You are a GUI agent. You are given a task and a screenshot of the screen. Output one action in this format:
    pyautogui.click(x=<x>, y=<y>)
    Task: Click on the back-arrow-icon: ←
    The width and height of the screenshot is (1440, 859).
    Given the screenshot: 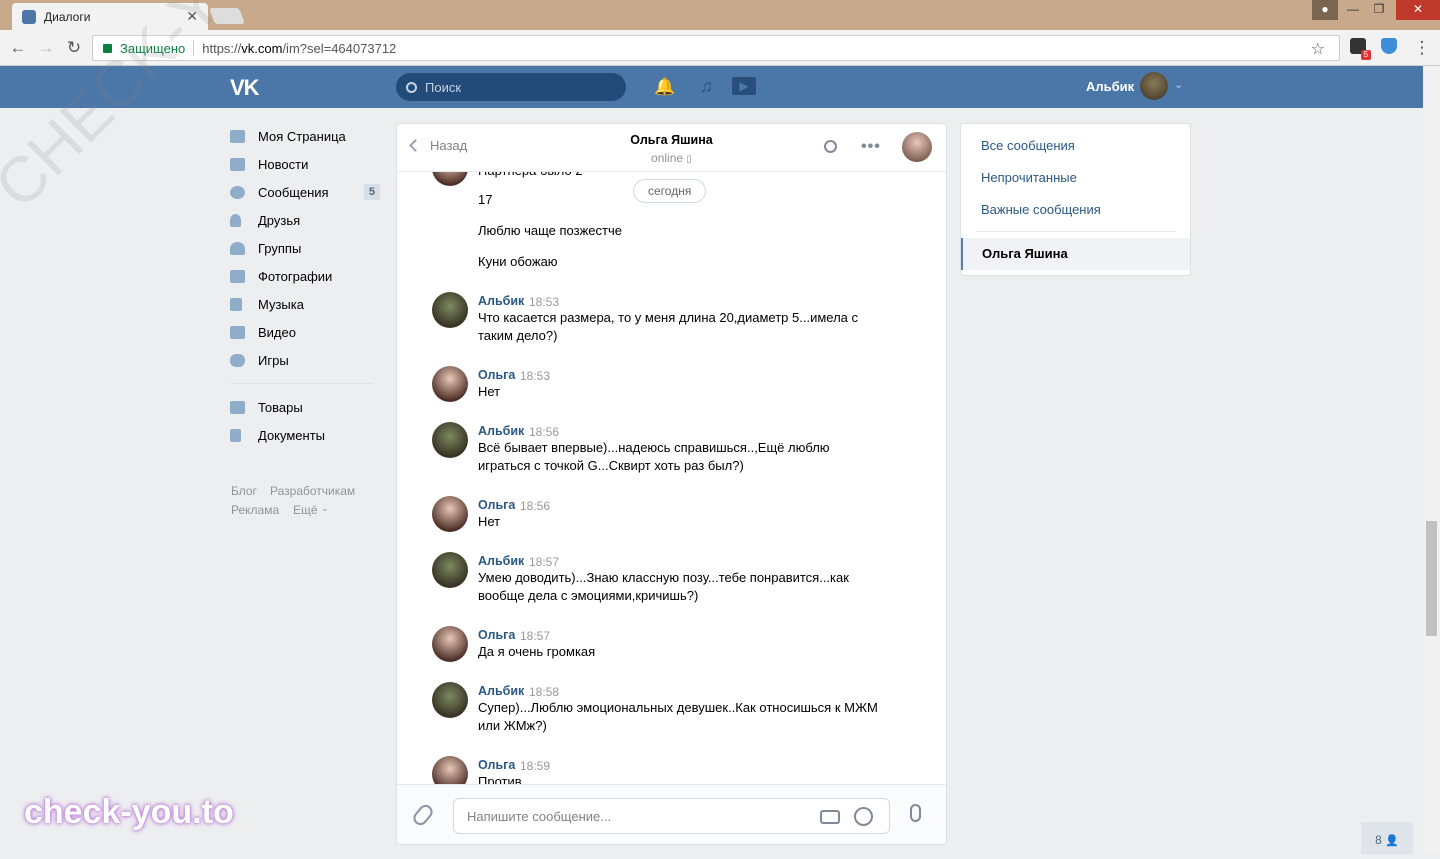 What is the action you would take?
    pyautogui.click(x=18, y=48)
    